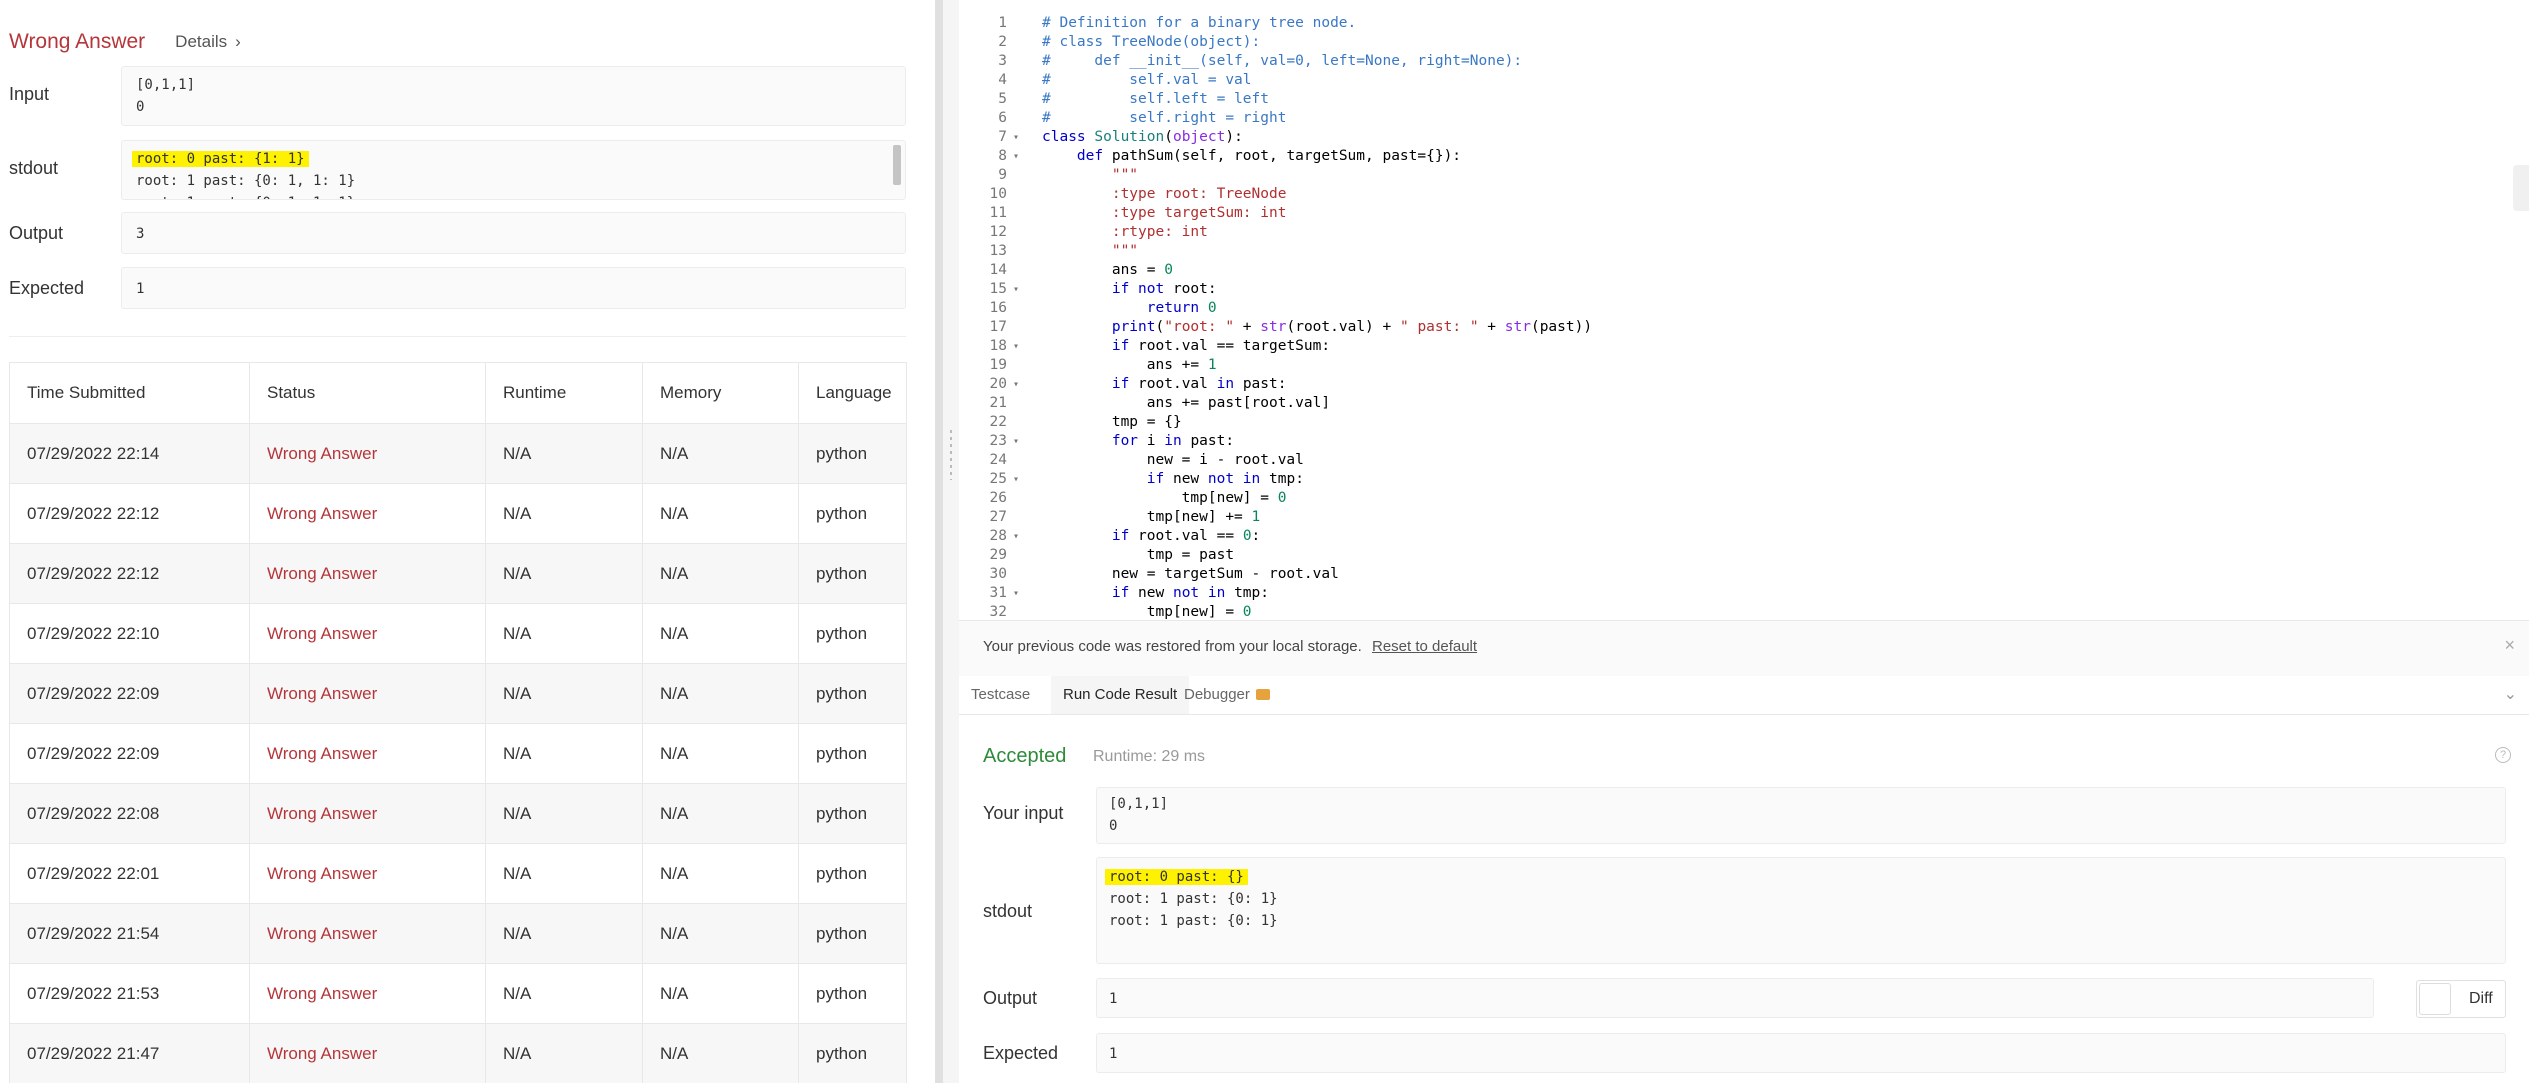  What do you see at coordinates (1744, 536) in the screenshot?
I see `code-line: 28 ▾ if root.val == 0:` at bounding box center [1744, 536].